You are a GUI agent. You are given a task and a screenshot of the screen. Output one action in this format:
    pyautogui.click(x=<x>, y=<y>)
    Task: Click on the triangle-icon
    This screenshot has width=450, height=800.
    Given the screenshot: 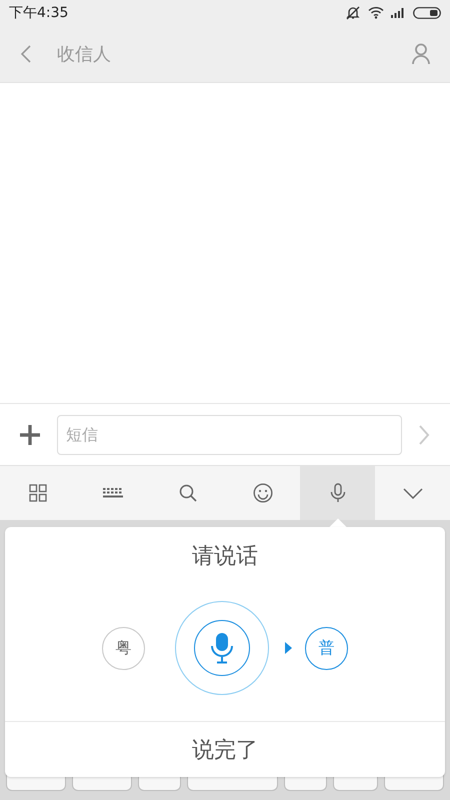 What is the action you would take?
    pyautogui.click(x=288, y=648)
    